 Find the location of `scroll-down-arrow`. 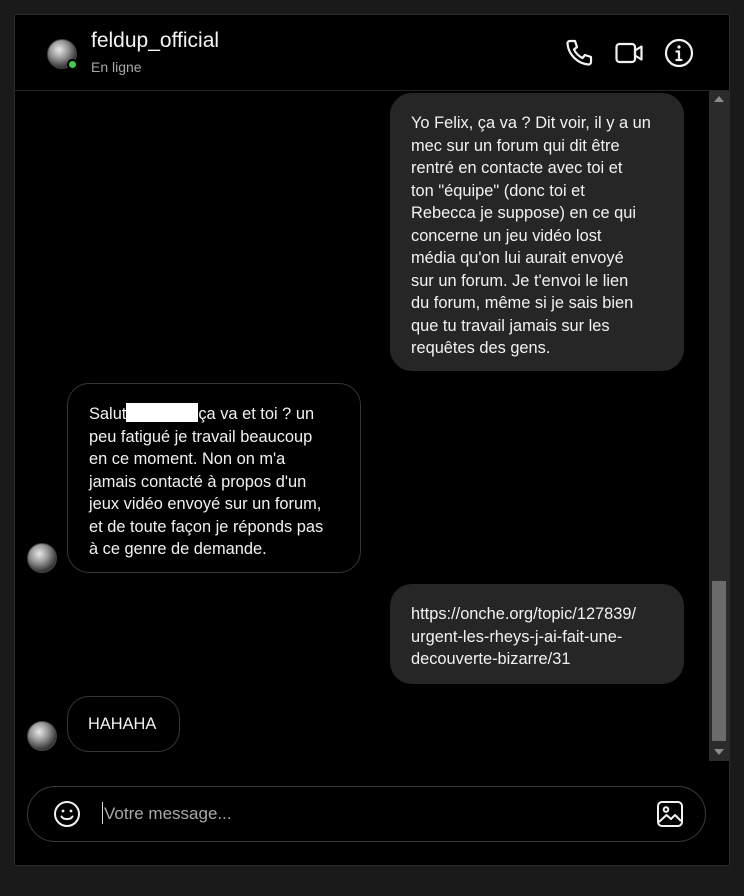

scroll-down-arrow is located at coordinates (719, 752).